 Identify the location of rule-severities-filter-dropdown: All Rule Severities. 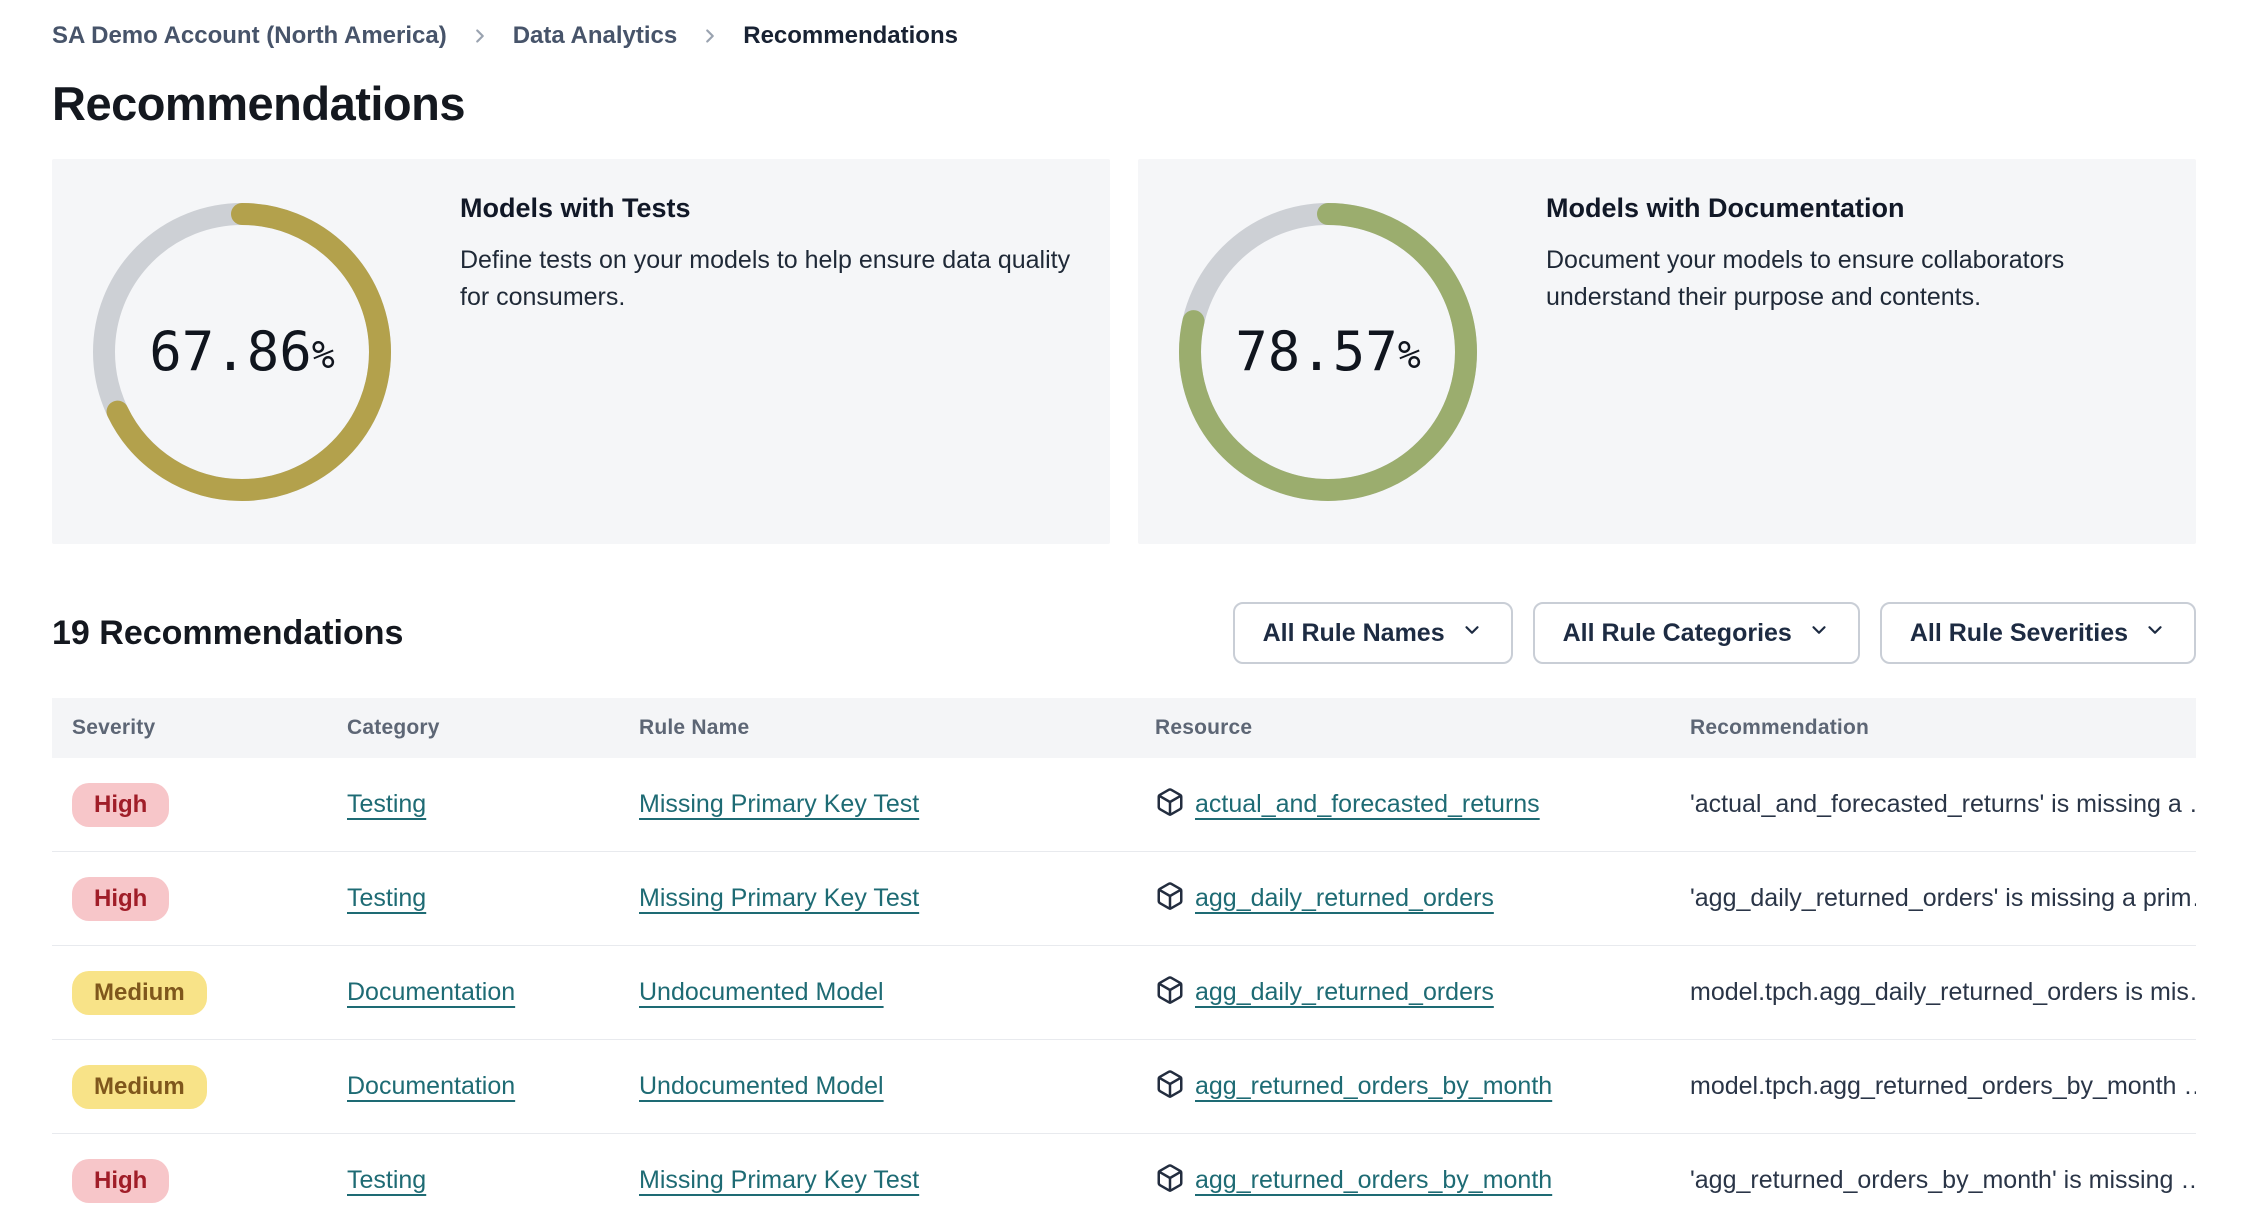
(2037, 633).